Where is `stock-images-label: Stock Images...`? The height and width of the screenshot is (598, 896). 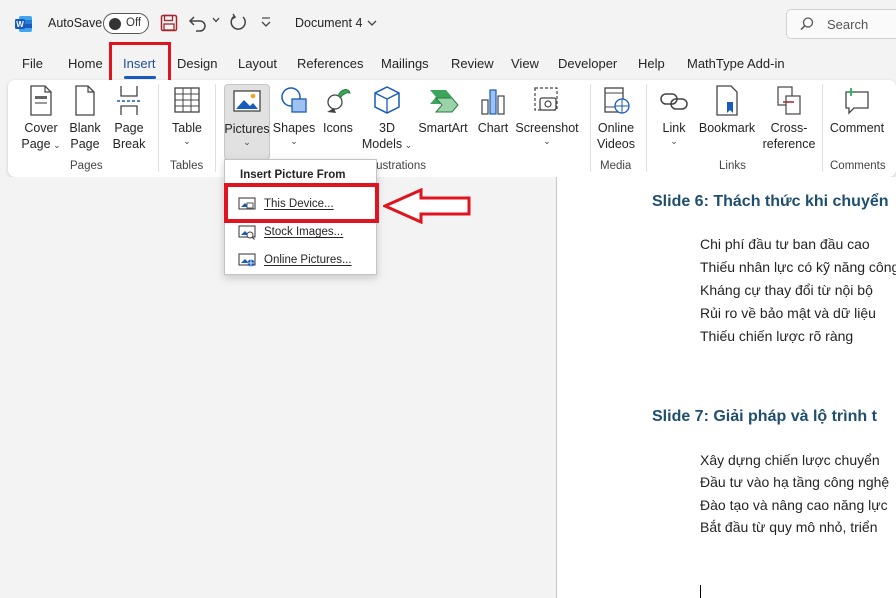 stock-images-label: Stock Images... is located at coordinates (304, 232).